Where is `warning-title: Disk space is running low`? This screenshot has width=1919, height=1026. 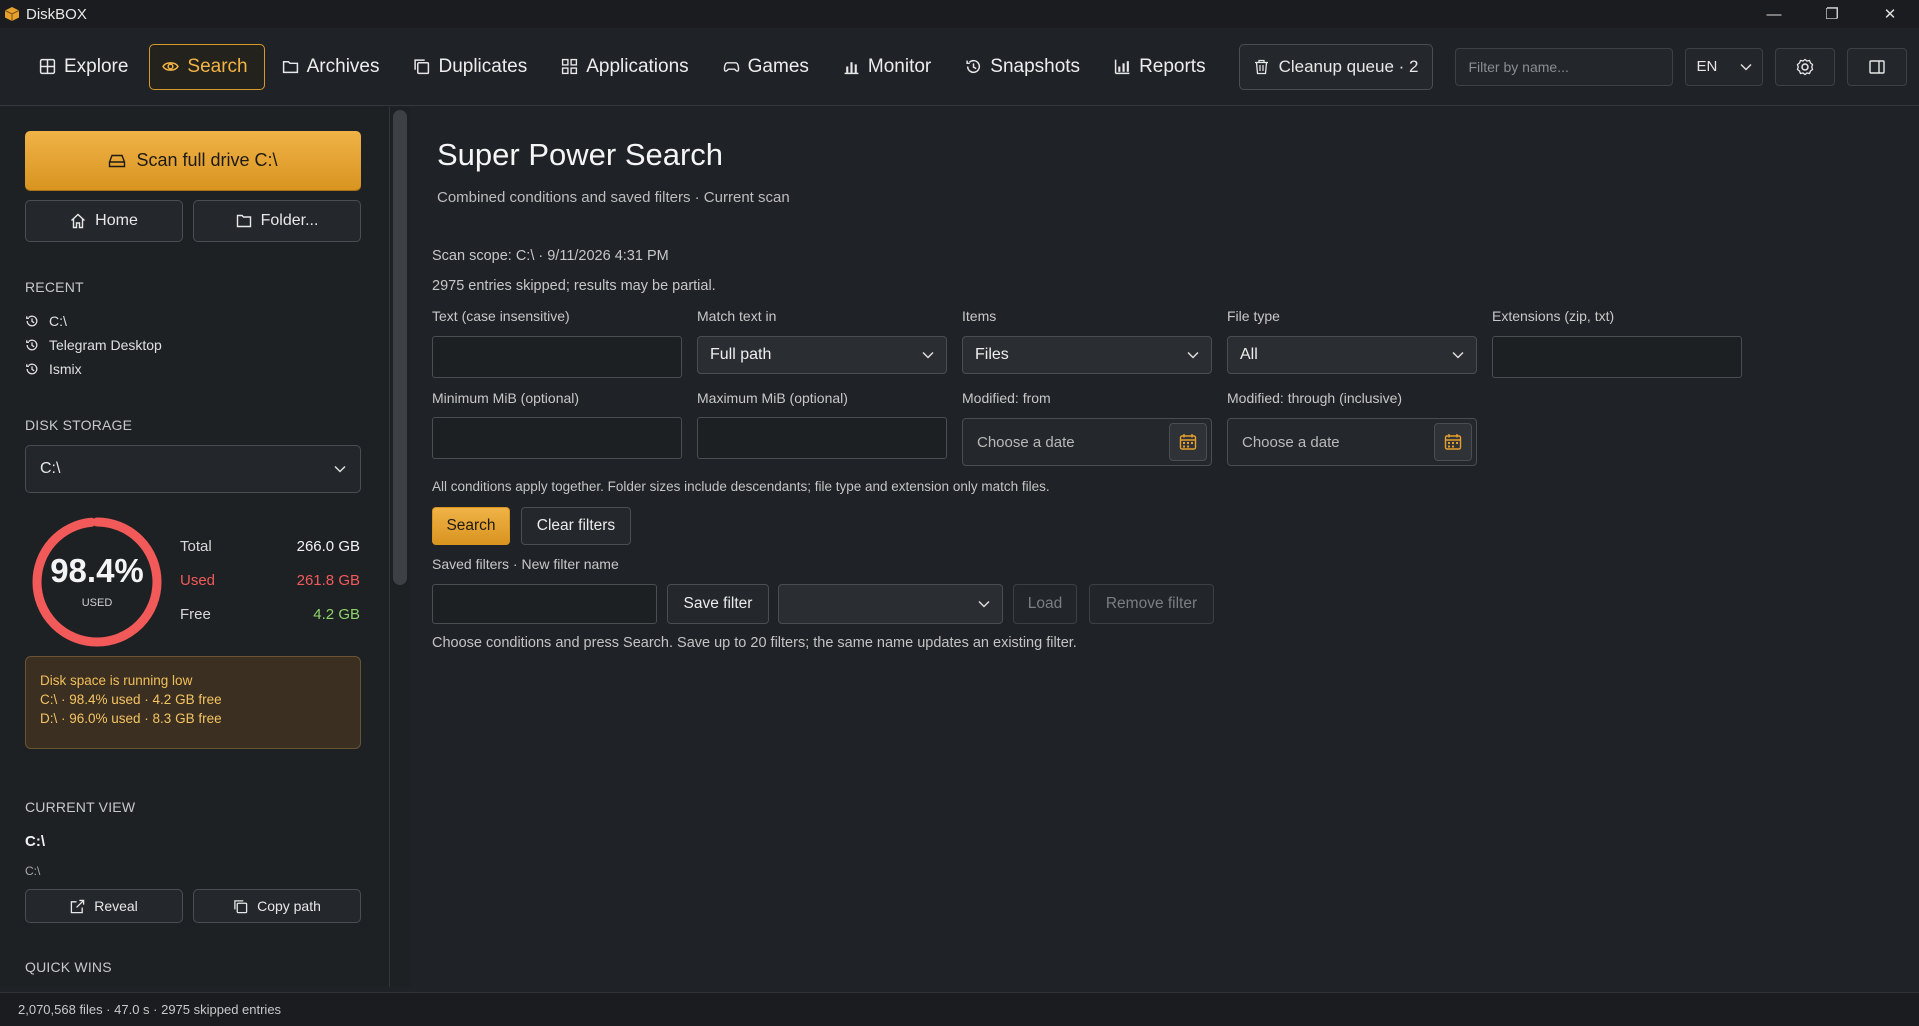
warning-title: Disk space is running low is located at coordinates (116, 680).